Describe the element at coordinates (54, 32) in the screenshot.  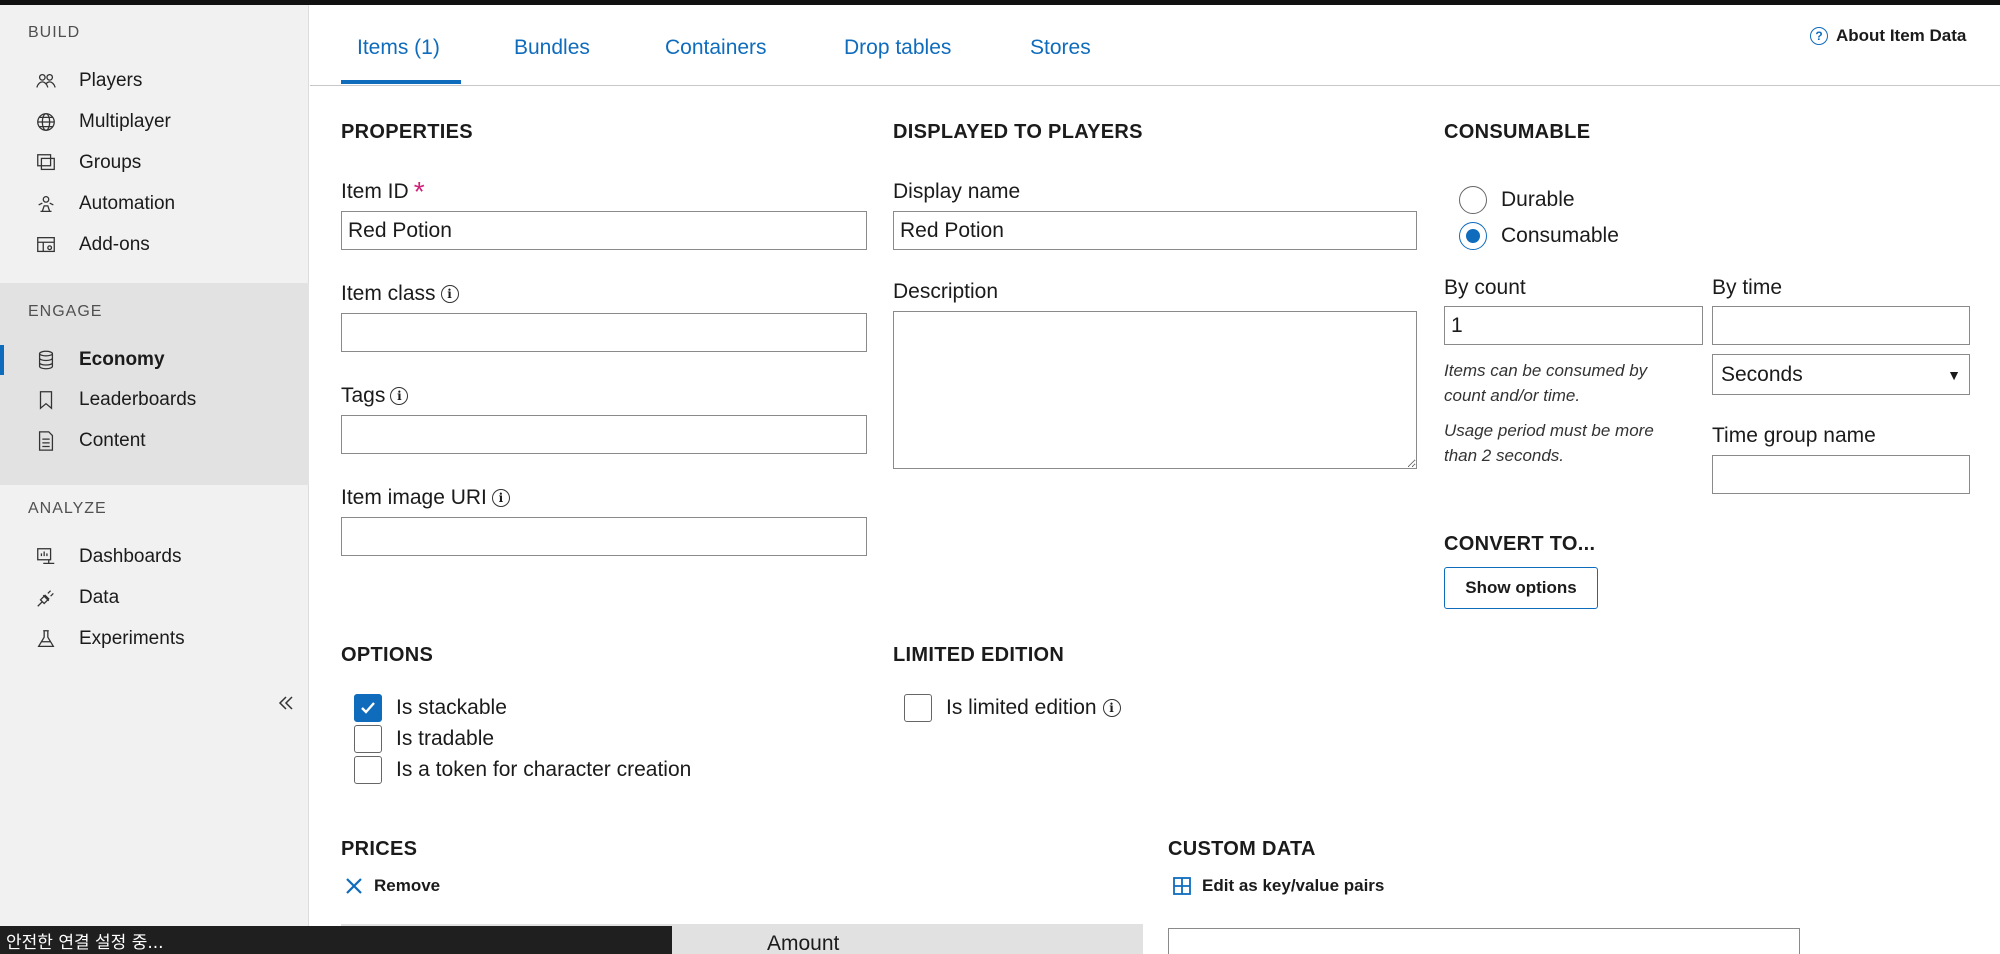
I see `build-section-title: BUILD` at that location.